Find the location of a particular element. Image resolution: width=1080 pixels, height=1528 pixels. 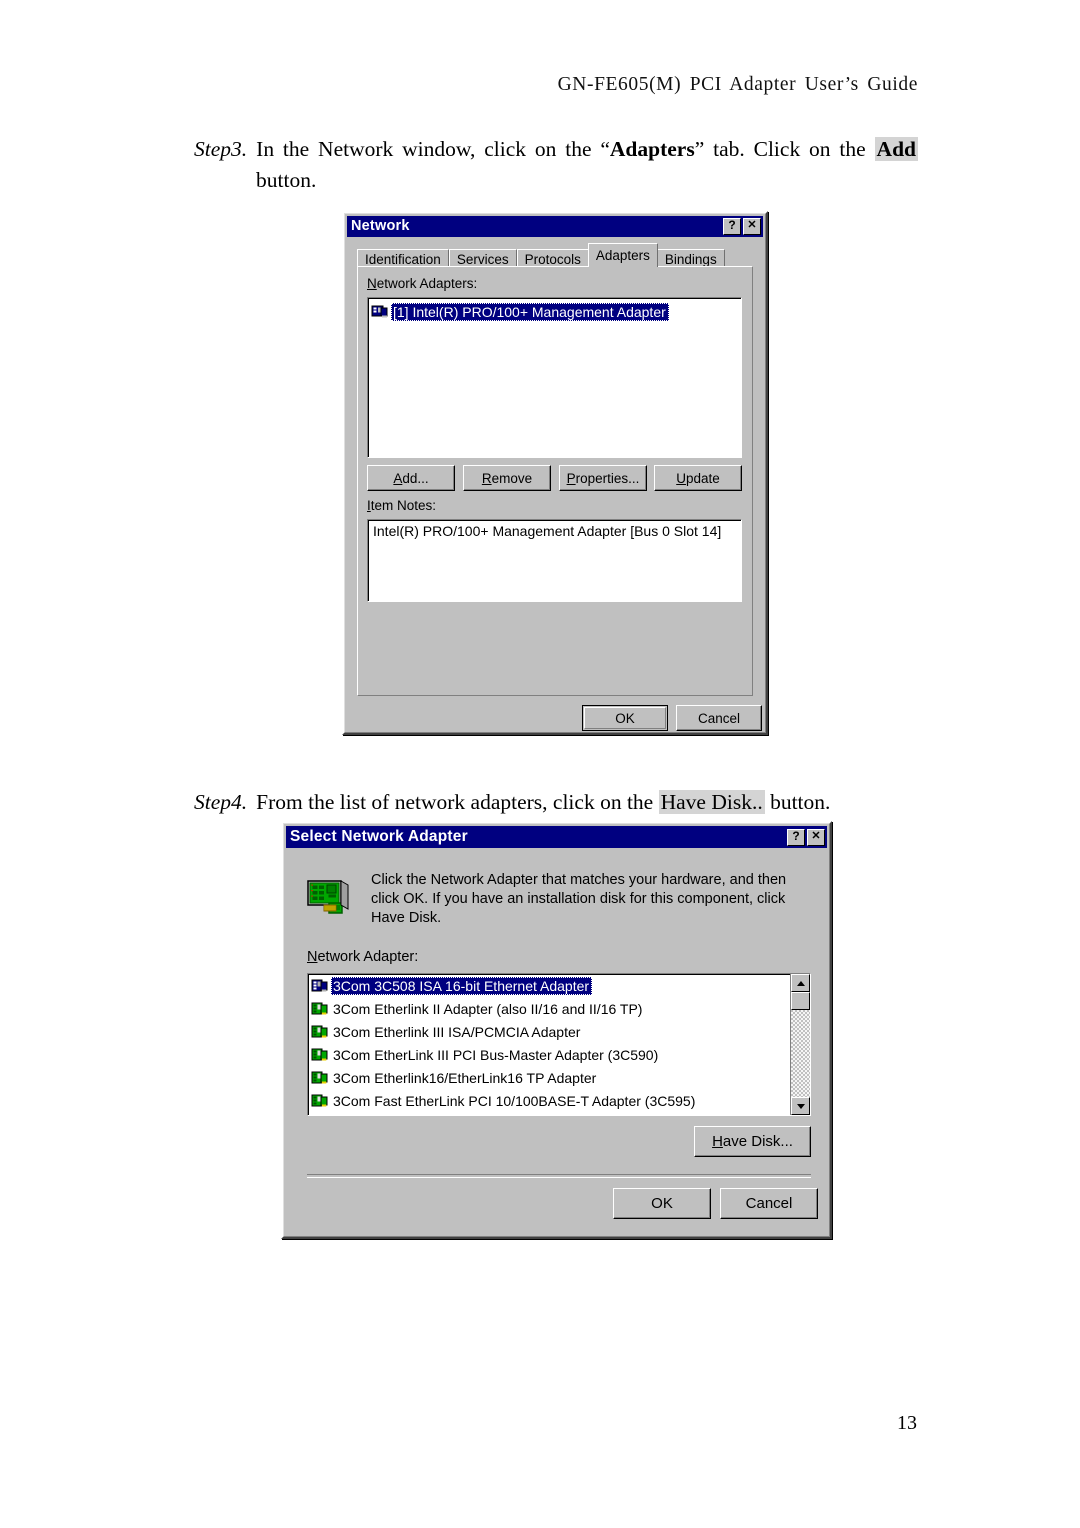

step4-have-disk-highlight: Have Disk.. is located at coordinates (711, 802).